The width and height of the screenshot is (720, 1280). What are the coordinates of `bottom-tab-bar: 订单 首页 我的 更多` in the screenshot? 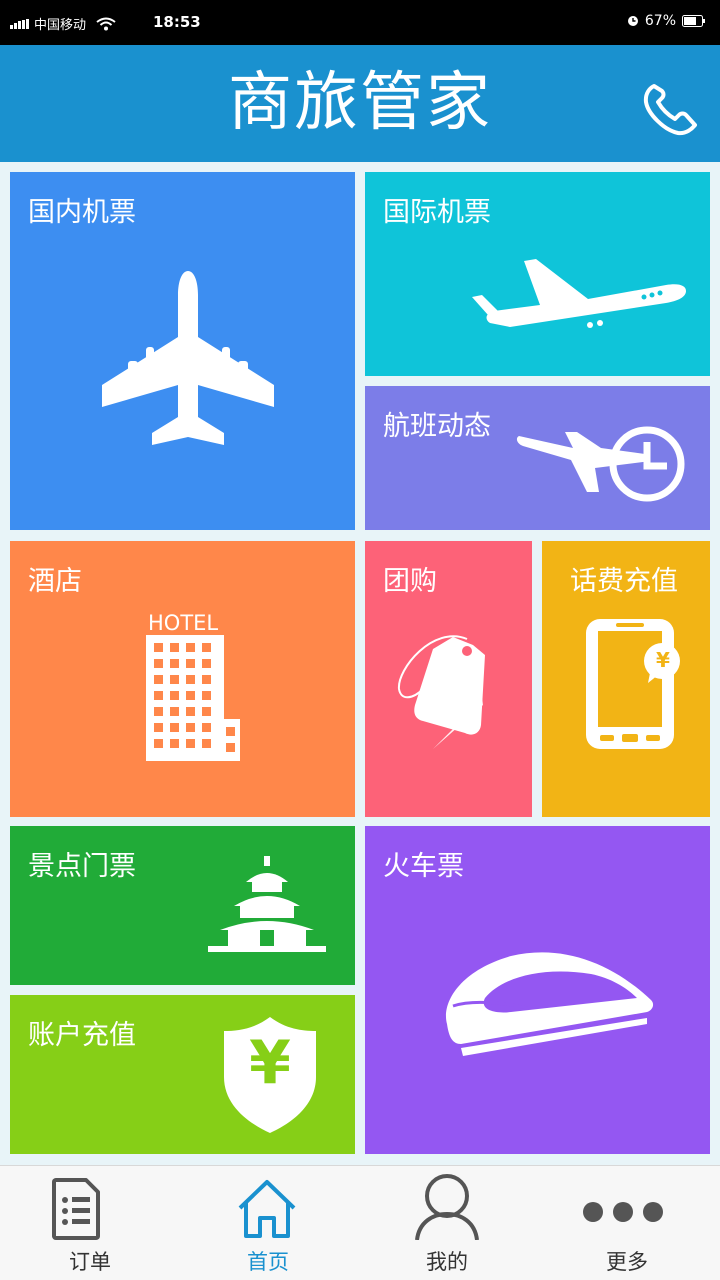 It's located at (360, 1222).